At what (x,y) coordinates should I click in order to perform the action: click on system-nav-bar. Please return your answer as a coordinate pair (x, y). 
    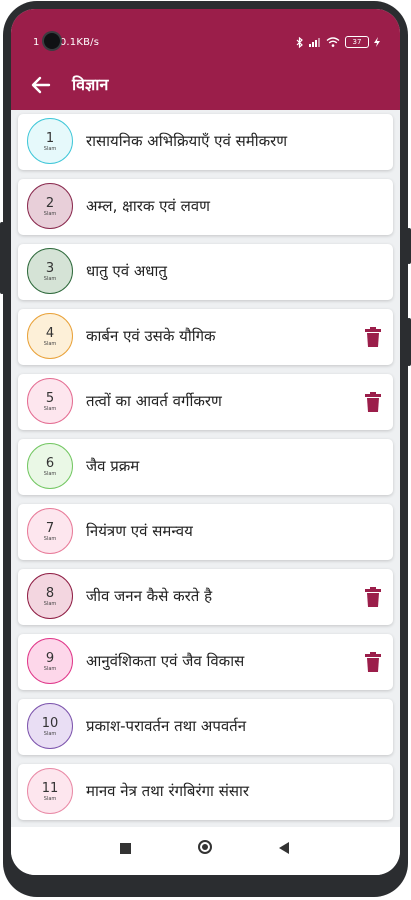
    Looking at the image, I should click on (205, 851).